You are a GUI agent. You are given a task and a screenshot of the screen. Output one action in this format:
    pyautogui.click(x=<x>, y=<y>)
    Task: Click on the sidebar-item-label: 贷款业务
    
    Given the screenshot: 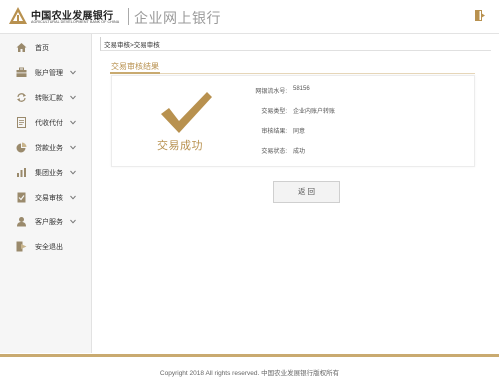 What is the action you would take?
    pyautogui.click(x=49, y=148)
    